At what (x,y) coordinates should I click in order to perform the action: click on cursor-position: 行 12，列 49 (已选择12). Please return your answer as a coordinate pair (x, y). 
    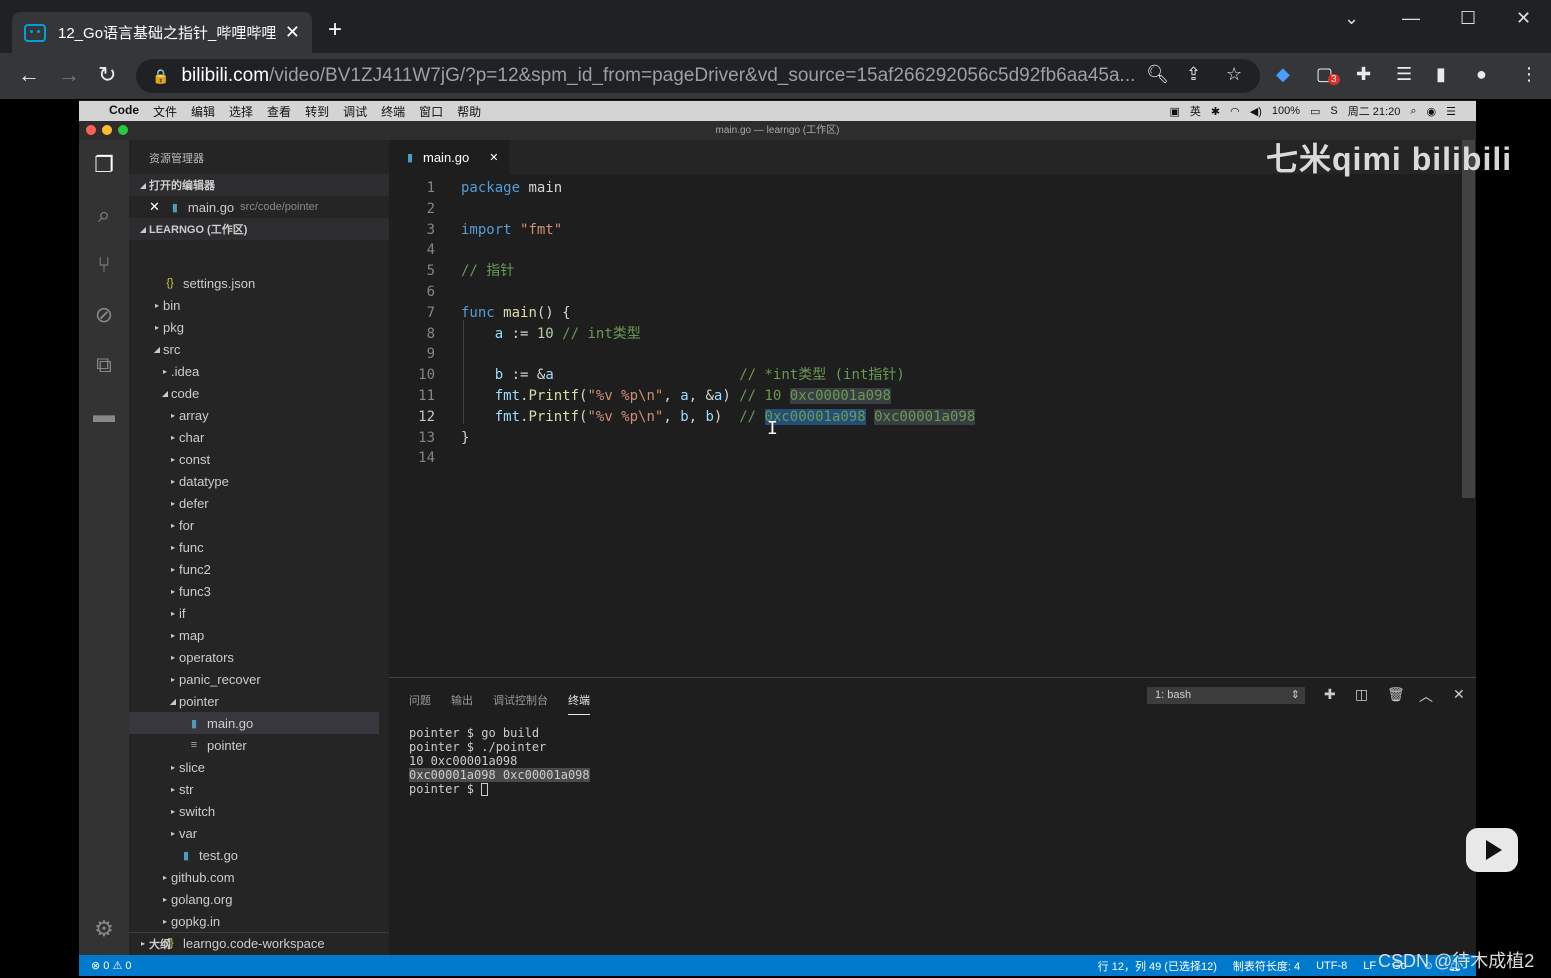
    Looking at the image, I should click on (1157, 966).